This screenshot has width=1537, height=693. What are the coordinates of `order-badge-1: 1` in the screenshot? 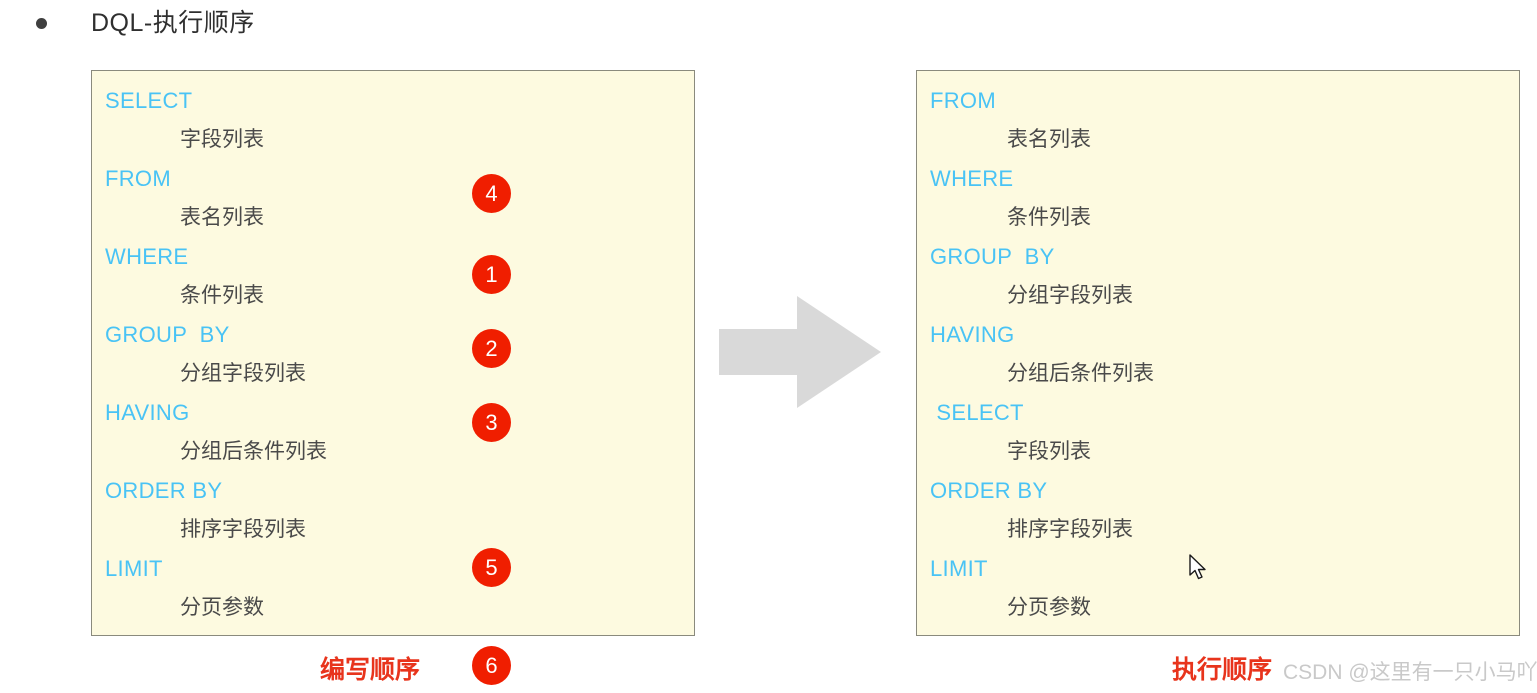 It's located at (491, 274).